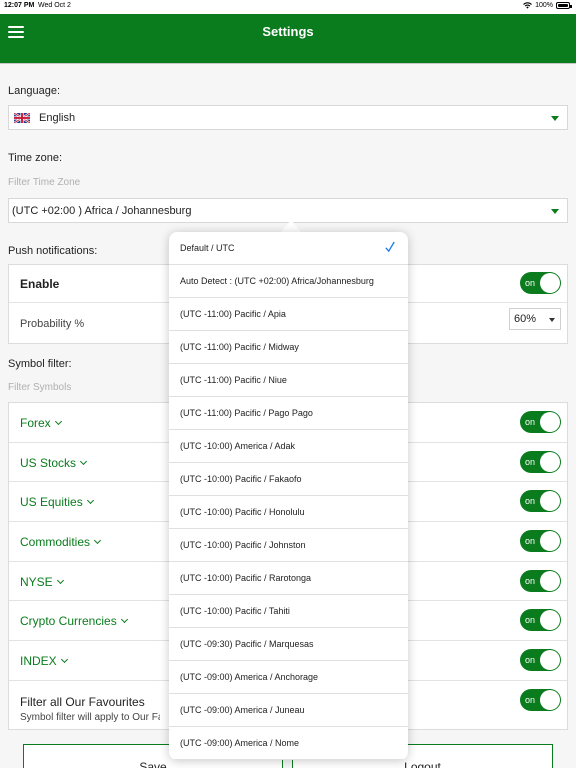 This screenshot has height=768, width=576. What do you see at coordinates (535, 319) in the screenshot?
I see `probability-select: 60%` at bounding box center [535, 319].